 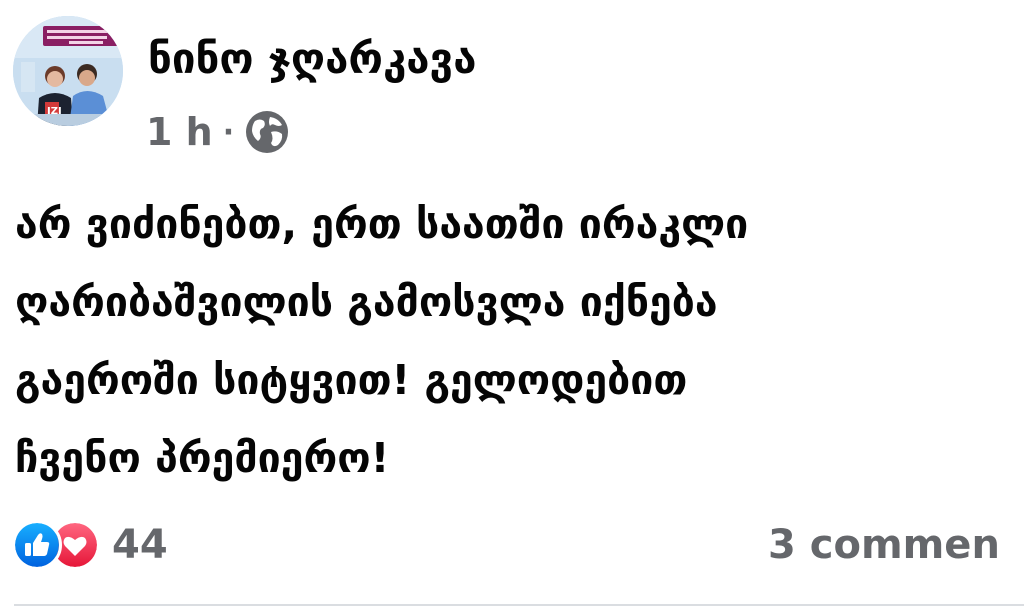 I want to click on avatar-photo: IZI, so click(x=68, y=71).